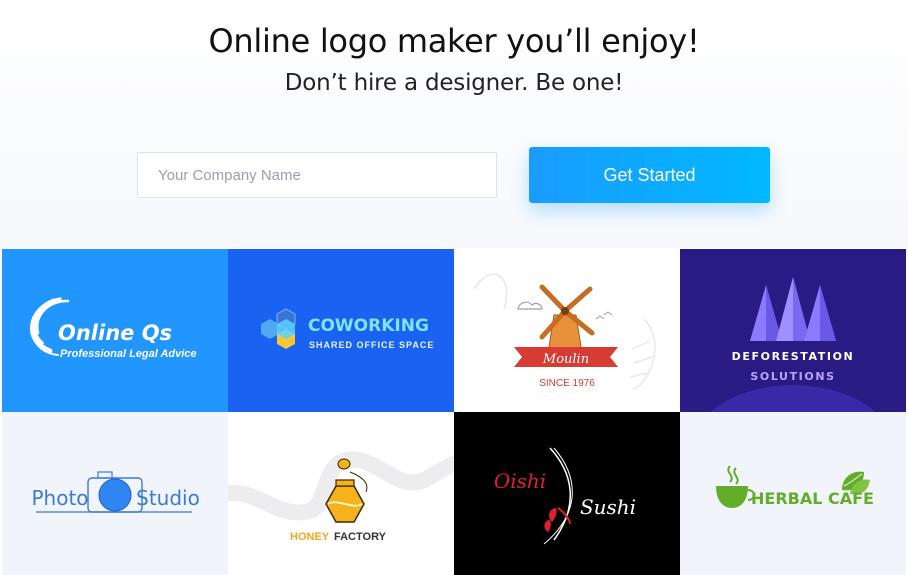 This screenshot has height=575, width=908. I want to click on logo-tagline: FACTORY, so click(360, 537).